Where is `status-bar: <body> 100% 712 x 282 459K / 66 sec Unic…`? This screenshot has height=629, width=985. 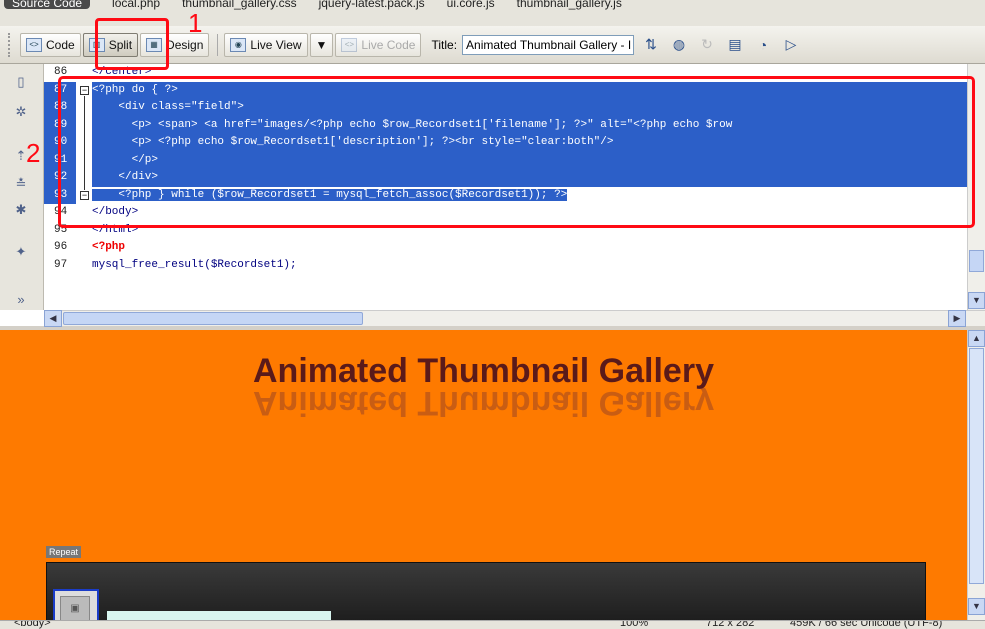 status-bar: <body> 100% 712 x 282 459K / 66 sec Unic… is located at coordinates (492, 624).